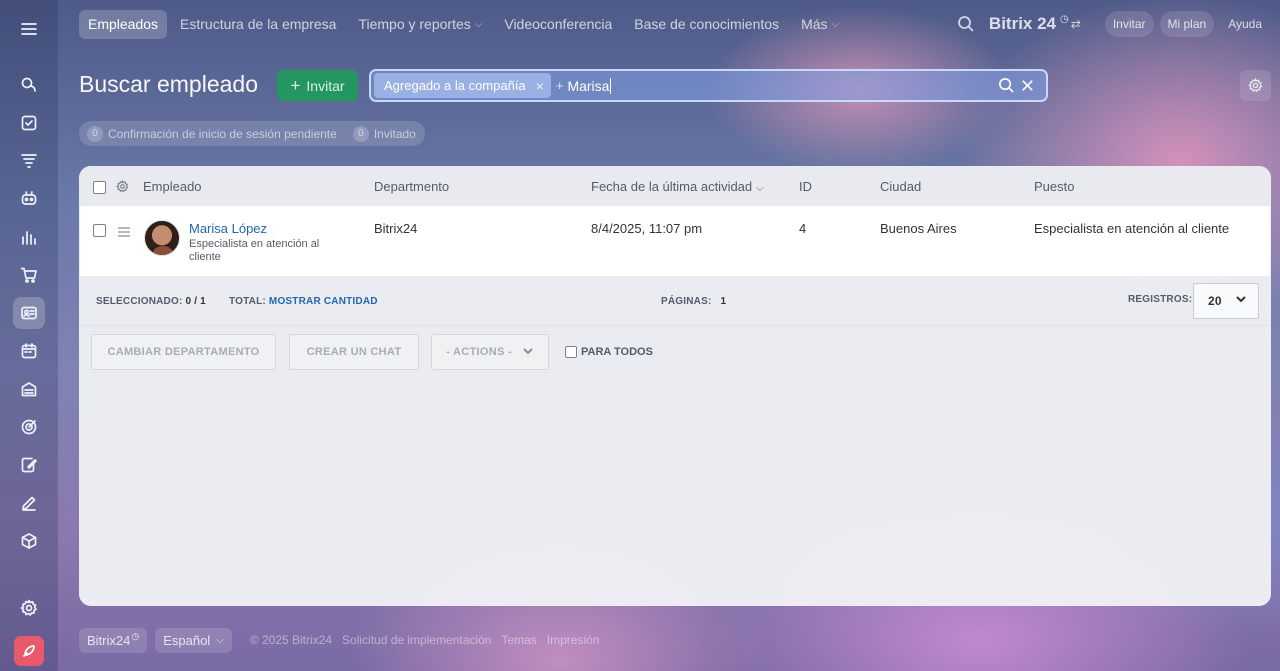  I want to click on settings-icon, so click(29, 608).